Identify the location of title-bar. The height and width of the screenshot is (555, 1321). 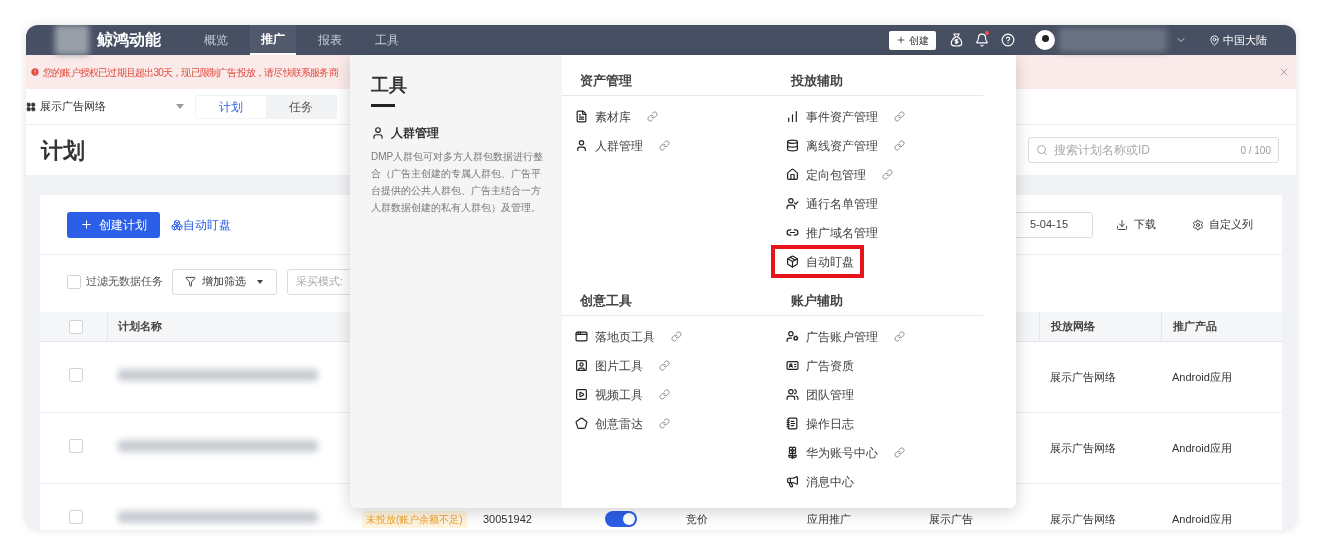
(383, 105).